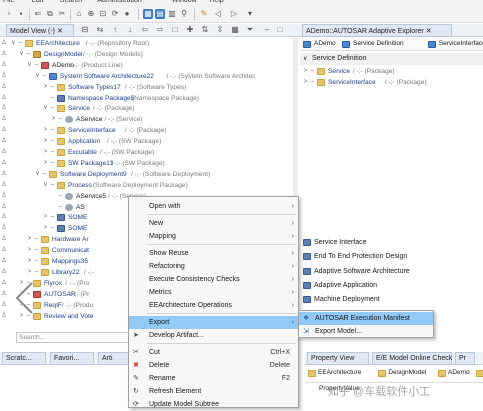  Describe the element at coordinates (160, 14) in the screenshot. I see `layout-b-icon: ▤` at that location.